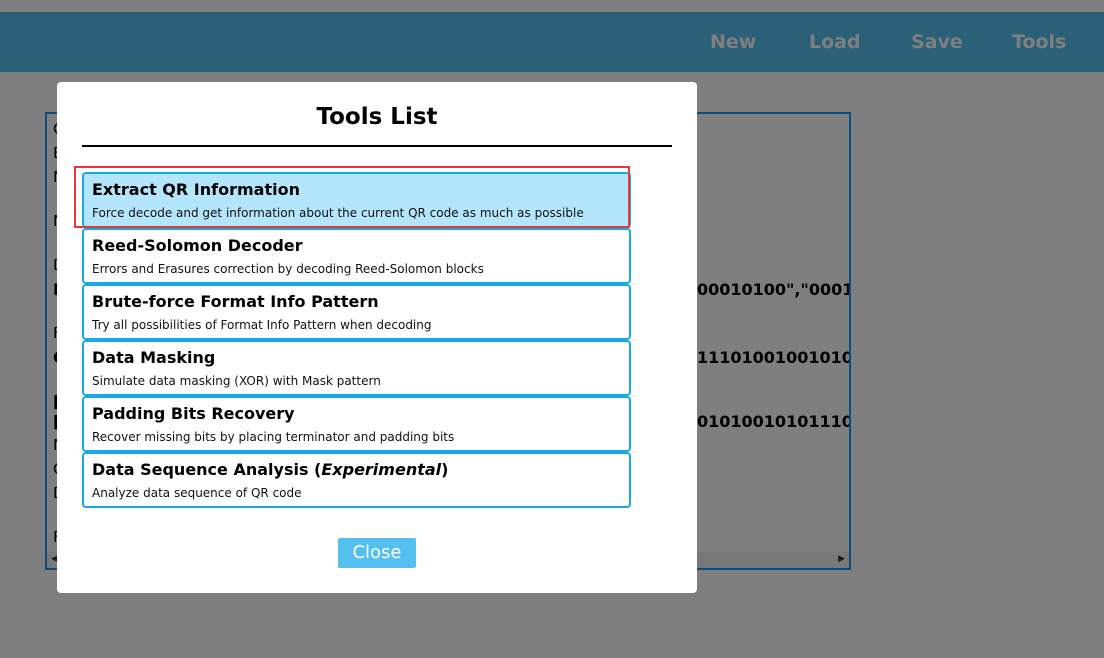 The width and height of the screenshot is (1104, 658). I want to click on tool-title: Data Sequence Analysis (Experimental), so click(270, 469).